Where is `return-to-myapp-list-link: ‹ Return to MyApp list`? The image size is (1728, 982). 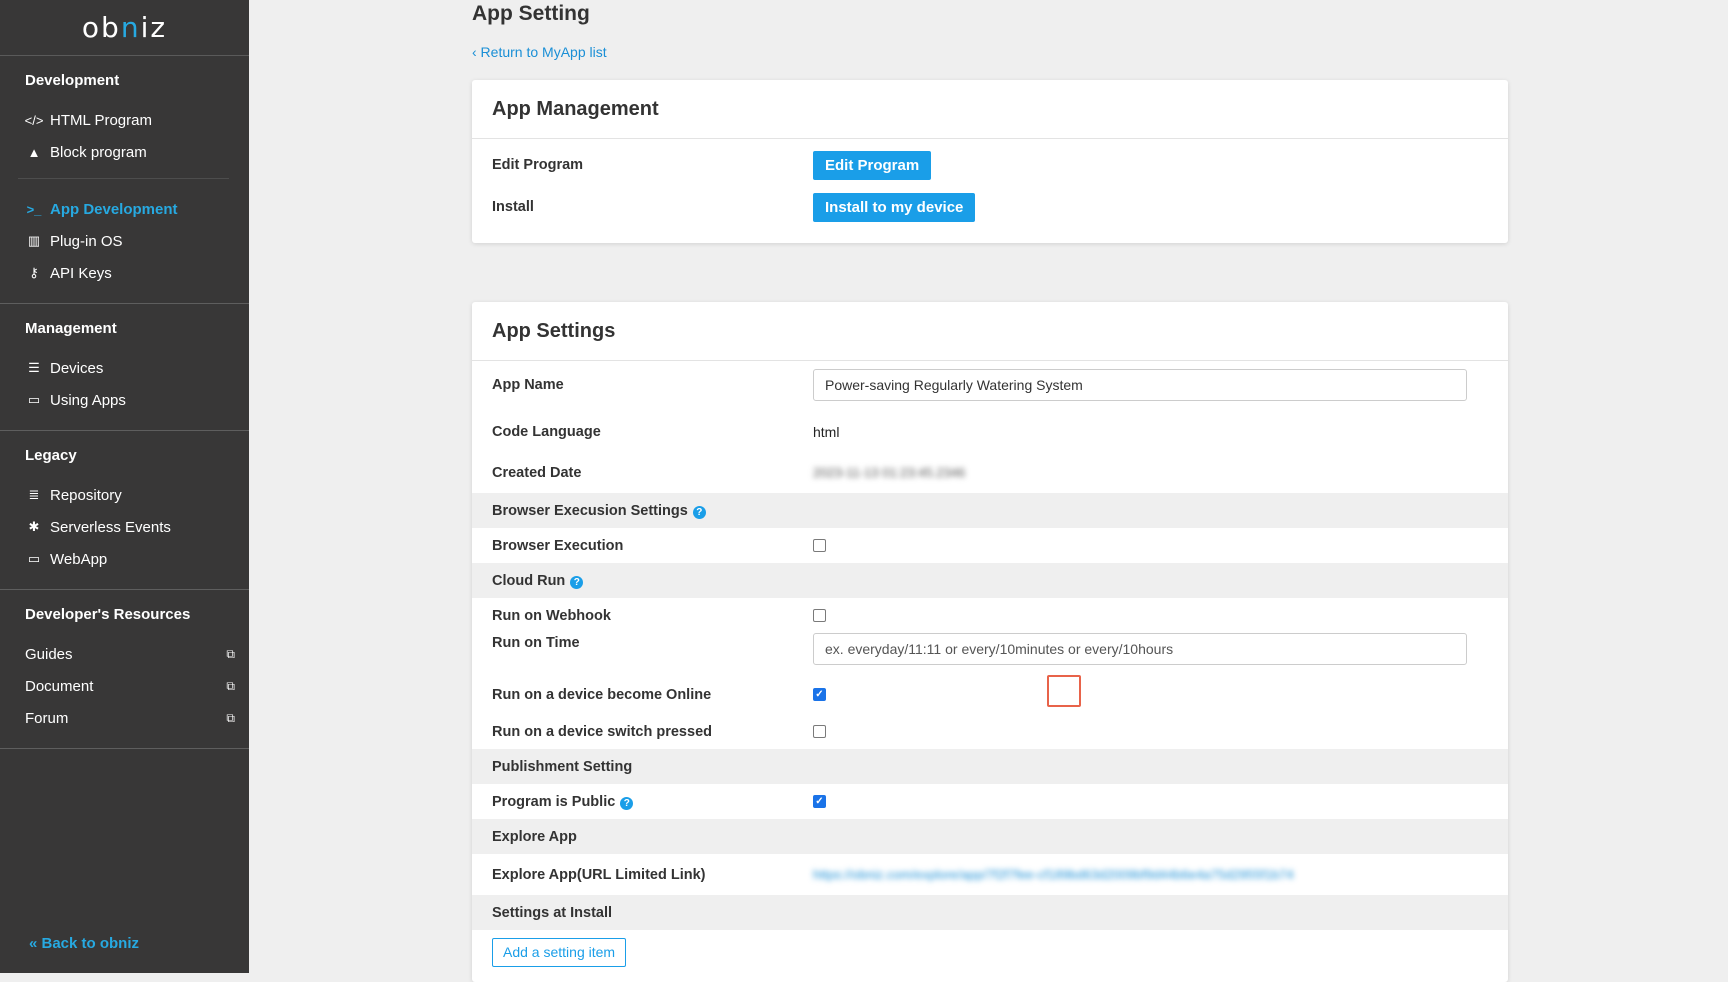
return-to-myapp-list-link: ‹ Return to MyApp list is located at coordinates (539, 52).